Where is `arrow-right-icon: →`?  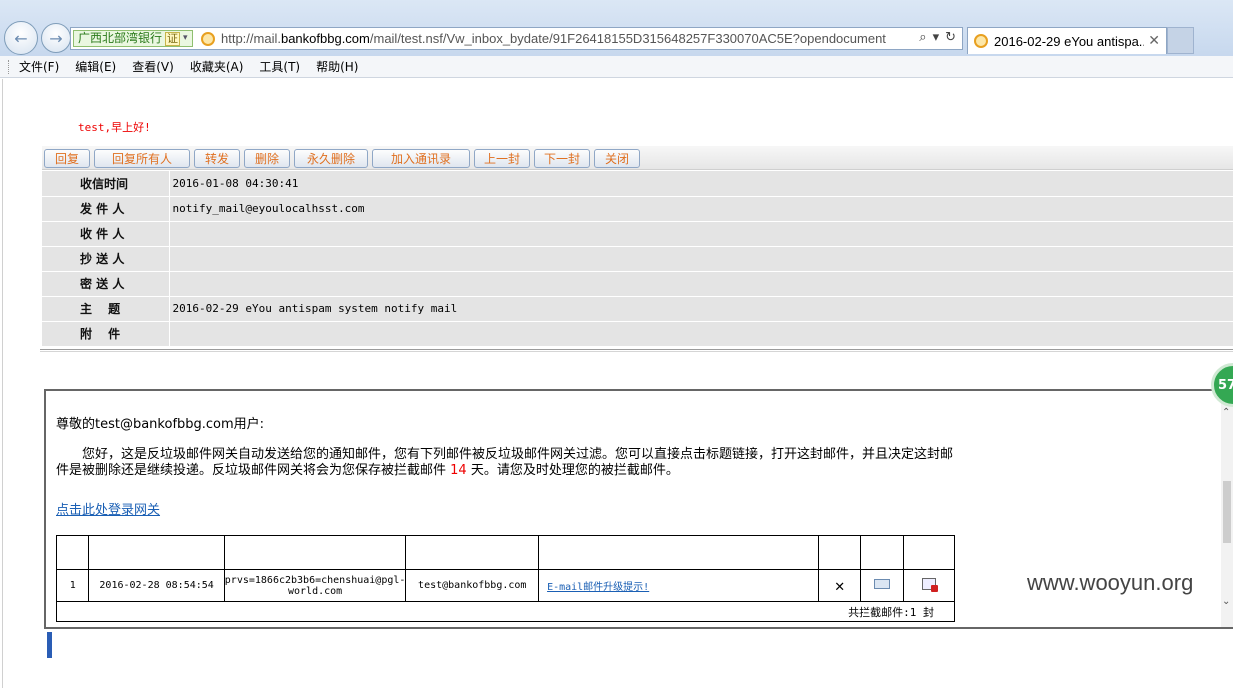 arrow-right-icon: → is located at coordinates (56, 38).